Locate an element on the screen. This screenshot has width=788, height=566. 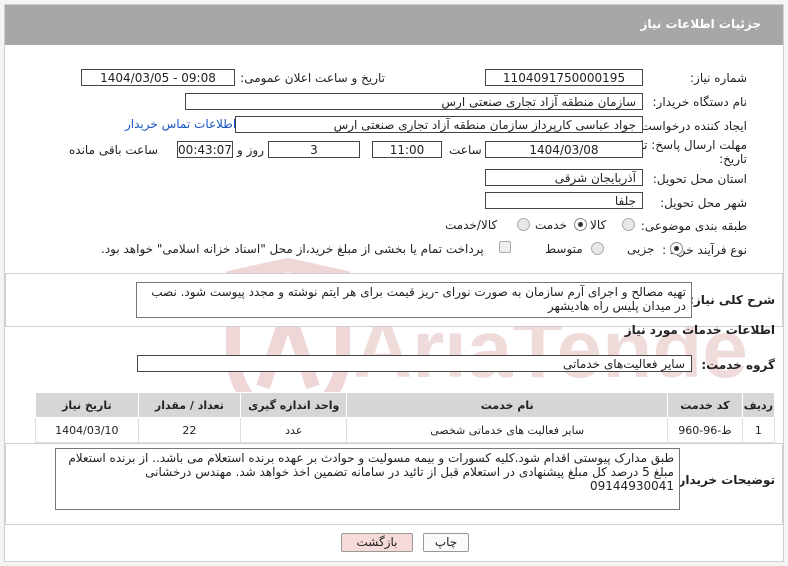
treasury-checkbox is located at coordinates (505, 247).